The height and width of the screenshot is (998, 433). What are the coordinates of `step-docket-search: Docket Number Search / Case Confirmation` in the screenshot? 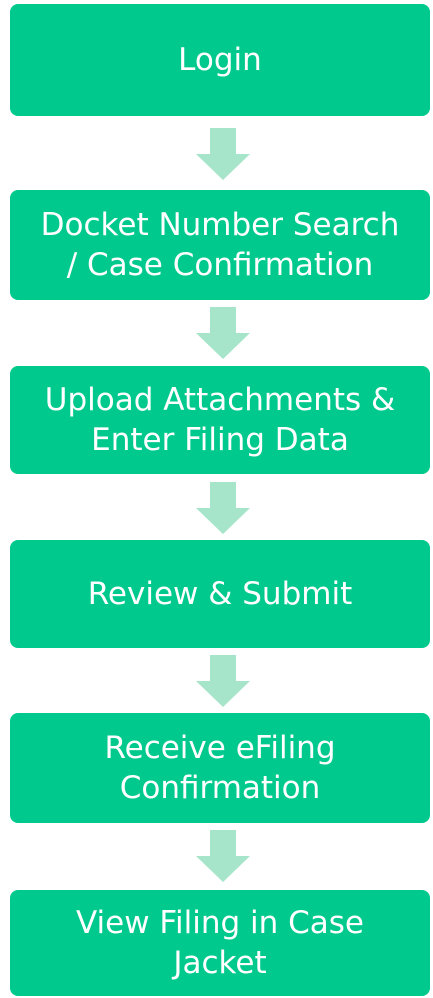 It's located at (220, 245).